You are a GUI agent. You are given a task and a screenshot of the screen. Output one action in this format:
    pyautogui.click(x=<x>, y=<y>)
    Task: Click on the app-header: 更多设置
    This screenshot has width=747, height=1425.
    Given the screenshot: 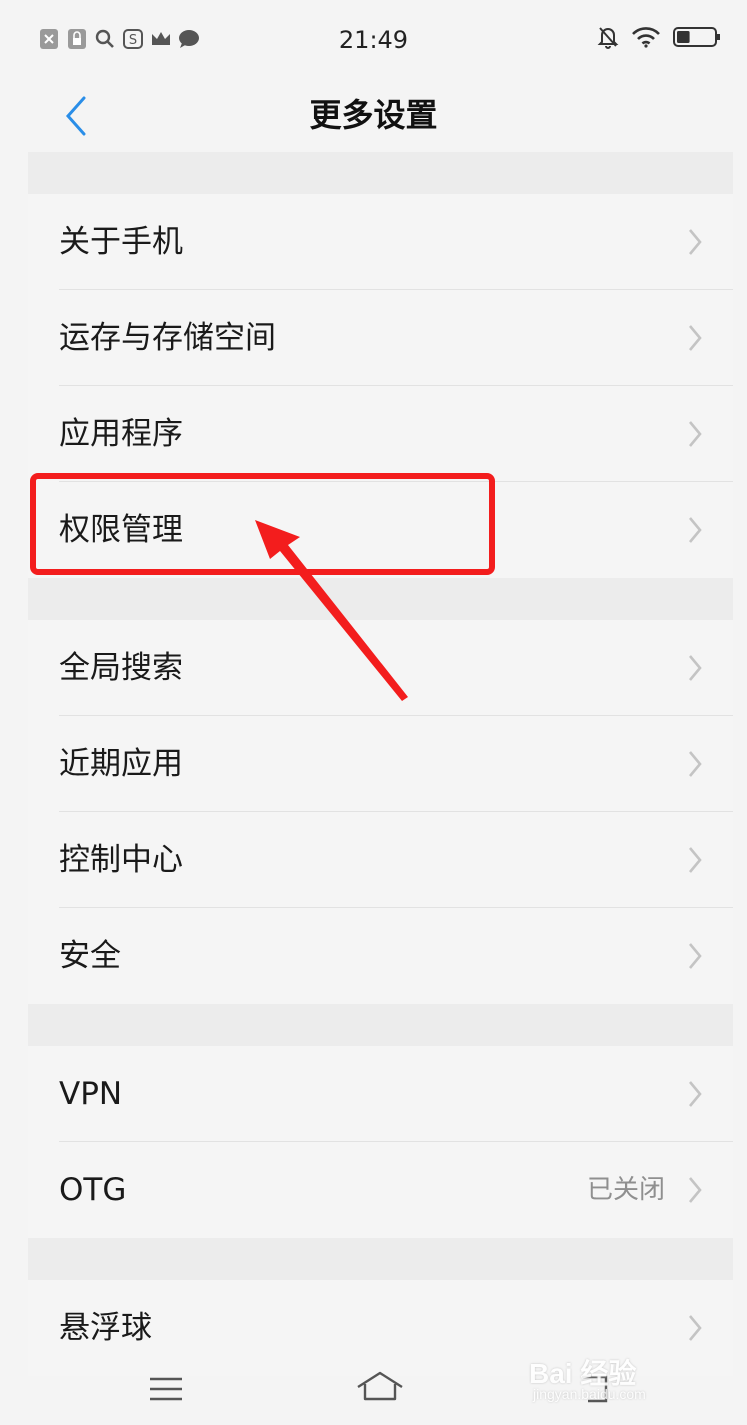 What is the action you would take?
    pyautogui.click(x=373, y=116)
    